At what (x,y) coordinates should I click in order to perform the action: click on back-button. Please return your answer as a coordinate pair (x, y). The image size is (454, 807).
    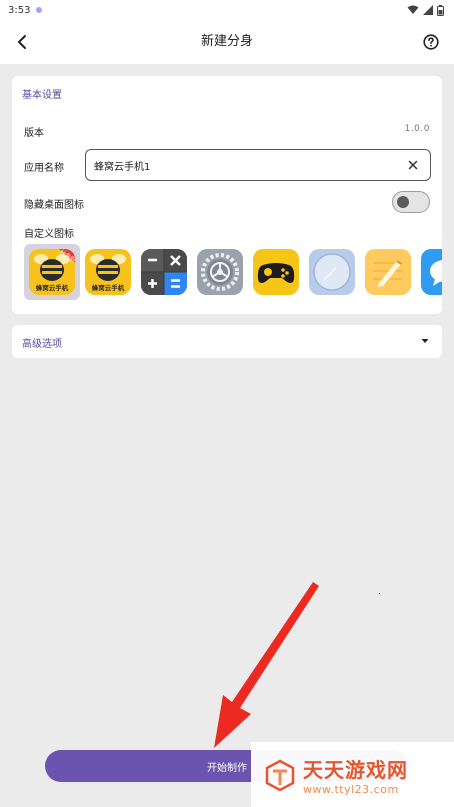
    Looking at the image, I should click on (22, 42).